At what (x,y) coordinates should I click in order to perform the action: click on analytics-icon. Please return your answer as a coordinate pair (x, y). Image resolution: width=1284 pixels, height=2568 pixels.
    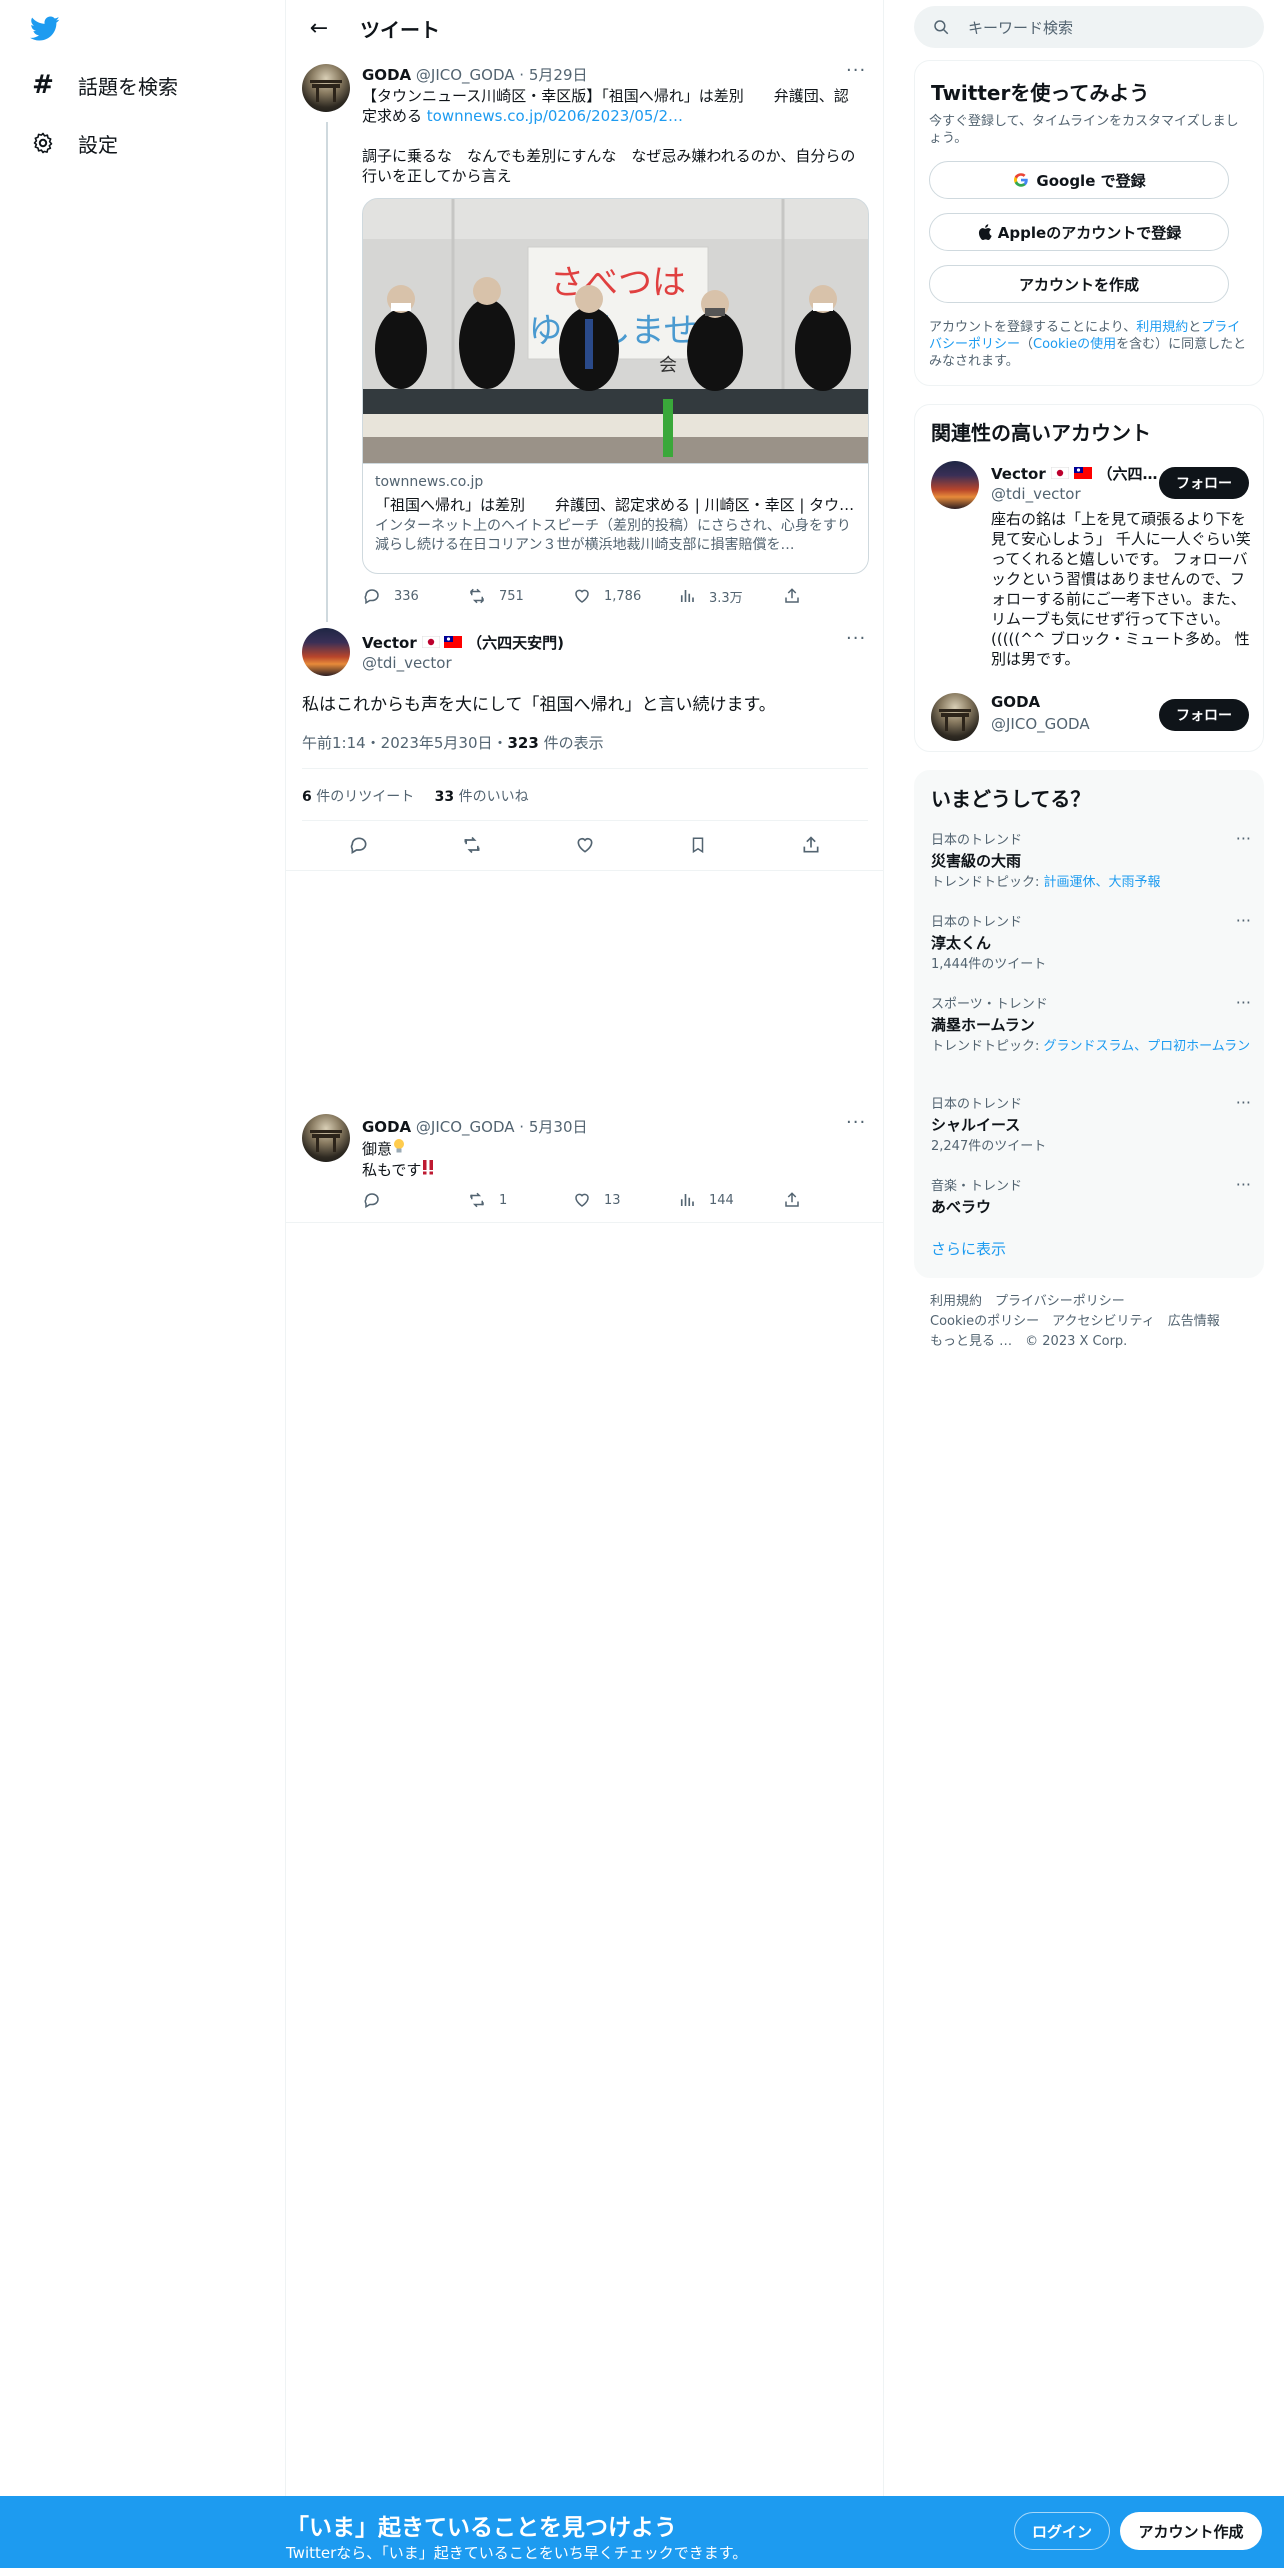
    Looking at the image, I should click on (687, 596).